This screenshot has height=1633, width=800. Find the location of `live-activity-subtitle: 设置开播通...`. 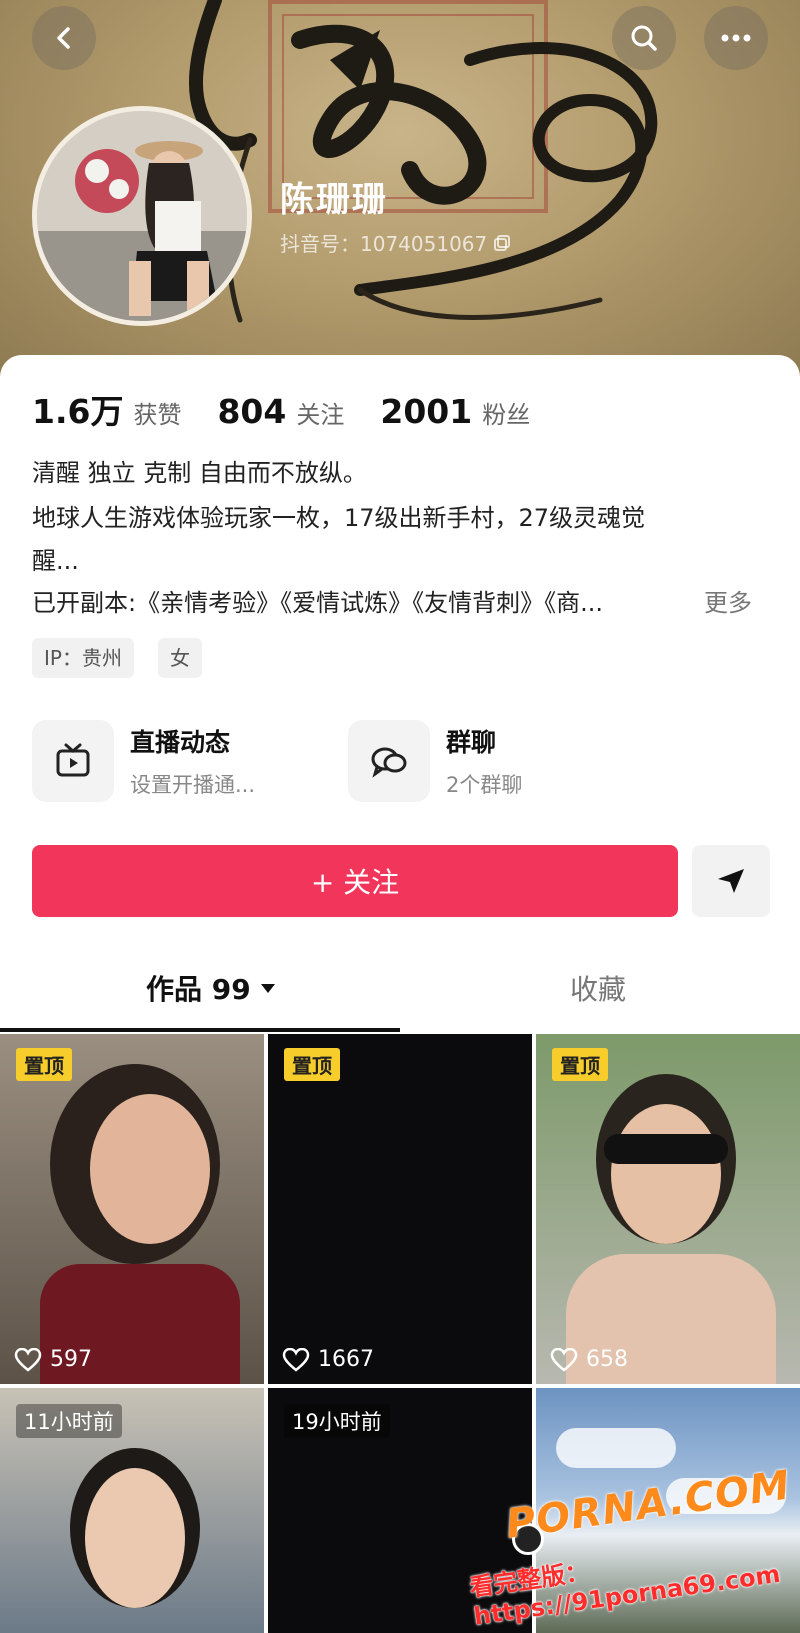

live-activity-subtitle: 设置开播通... is located at coordinates (193, 785).